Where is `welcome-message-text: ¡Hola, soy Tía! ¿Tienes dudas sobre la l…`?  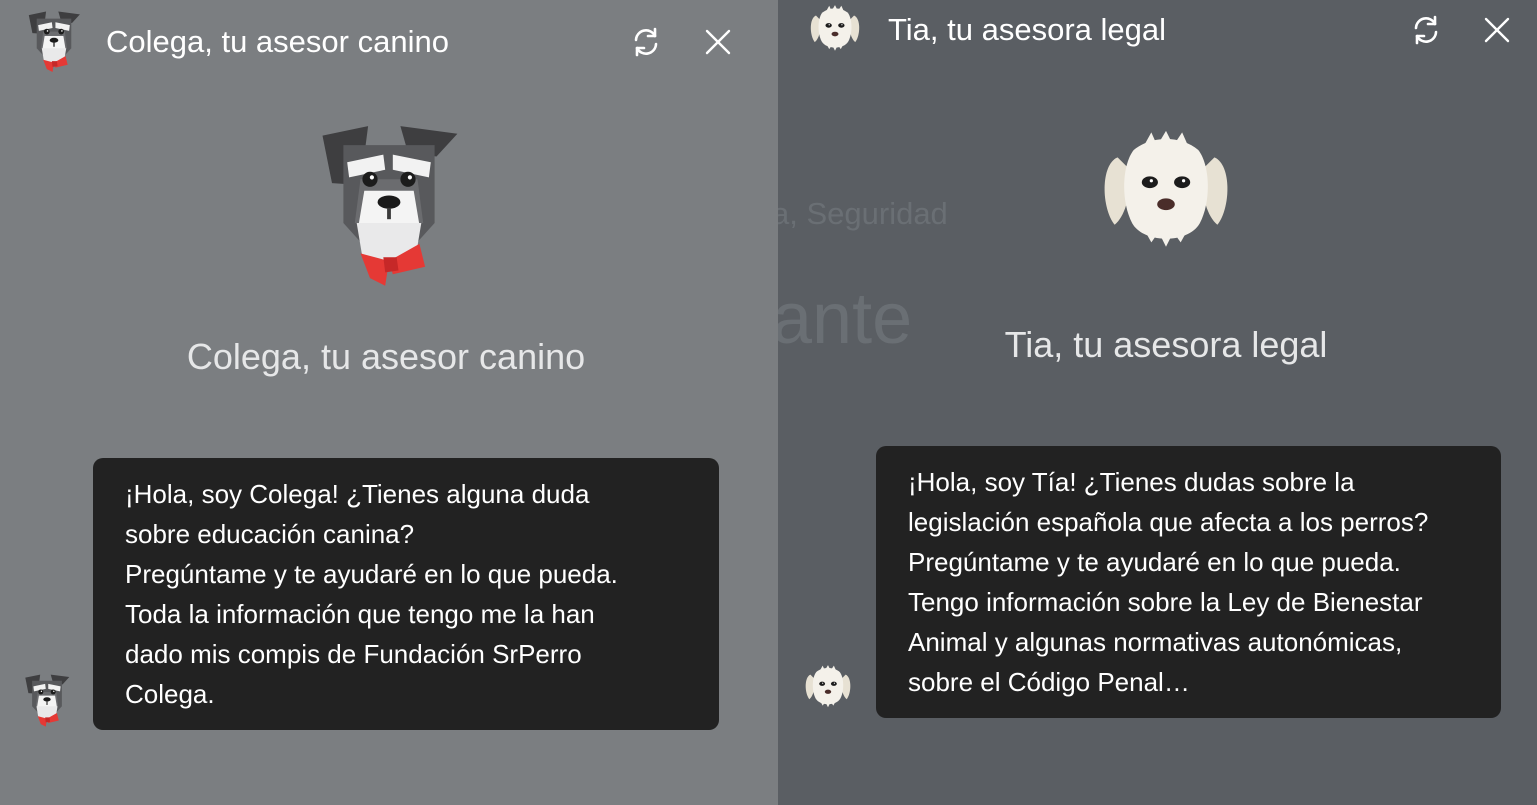 welcome-message-text: ¡Hola, soy Tía! ¿Tienes dudas sobre la l… is located at coordinates (1168, 582).